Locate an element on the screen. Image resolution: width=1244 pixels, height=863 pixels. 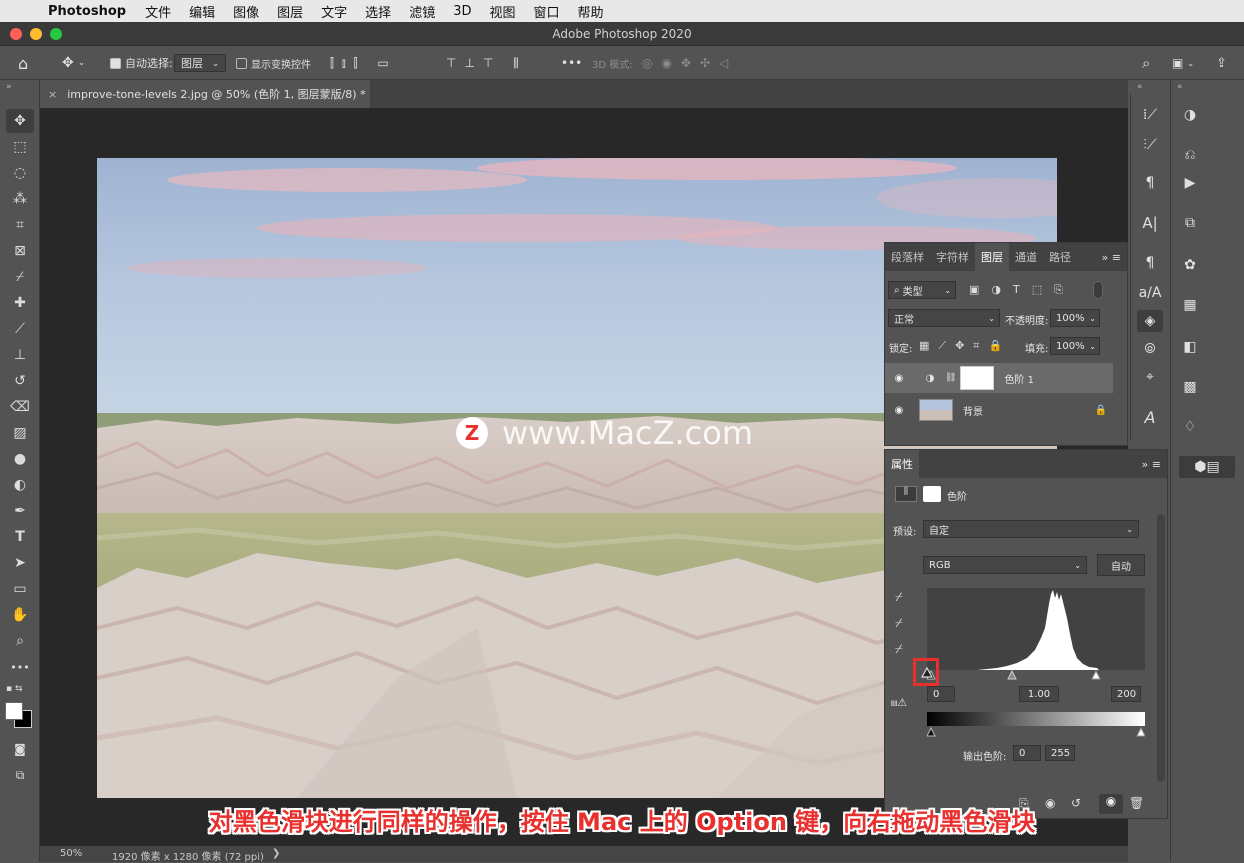
output-black-field: 0 is located at coordinates (1027, 753).